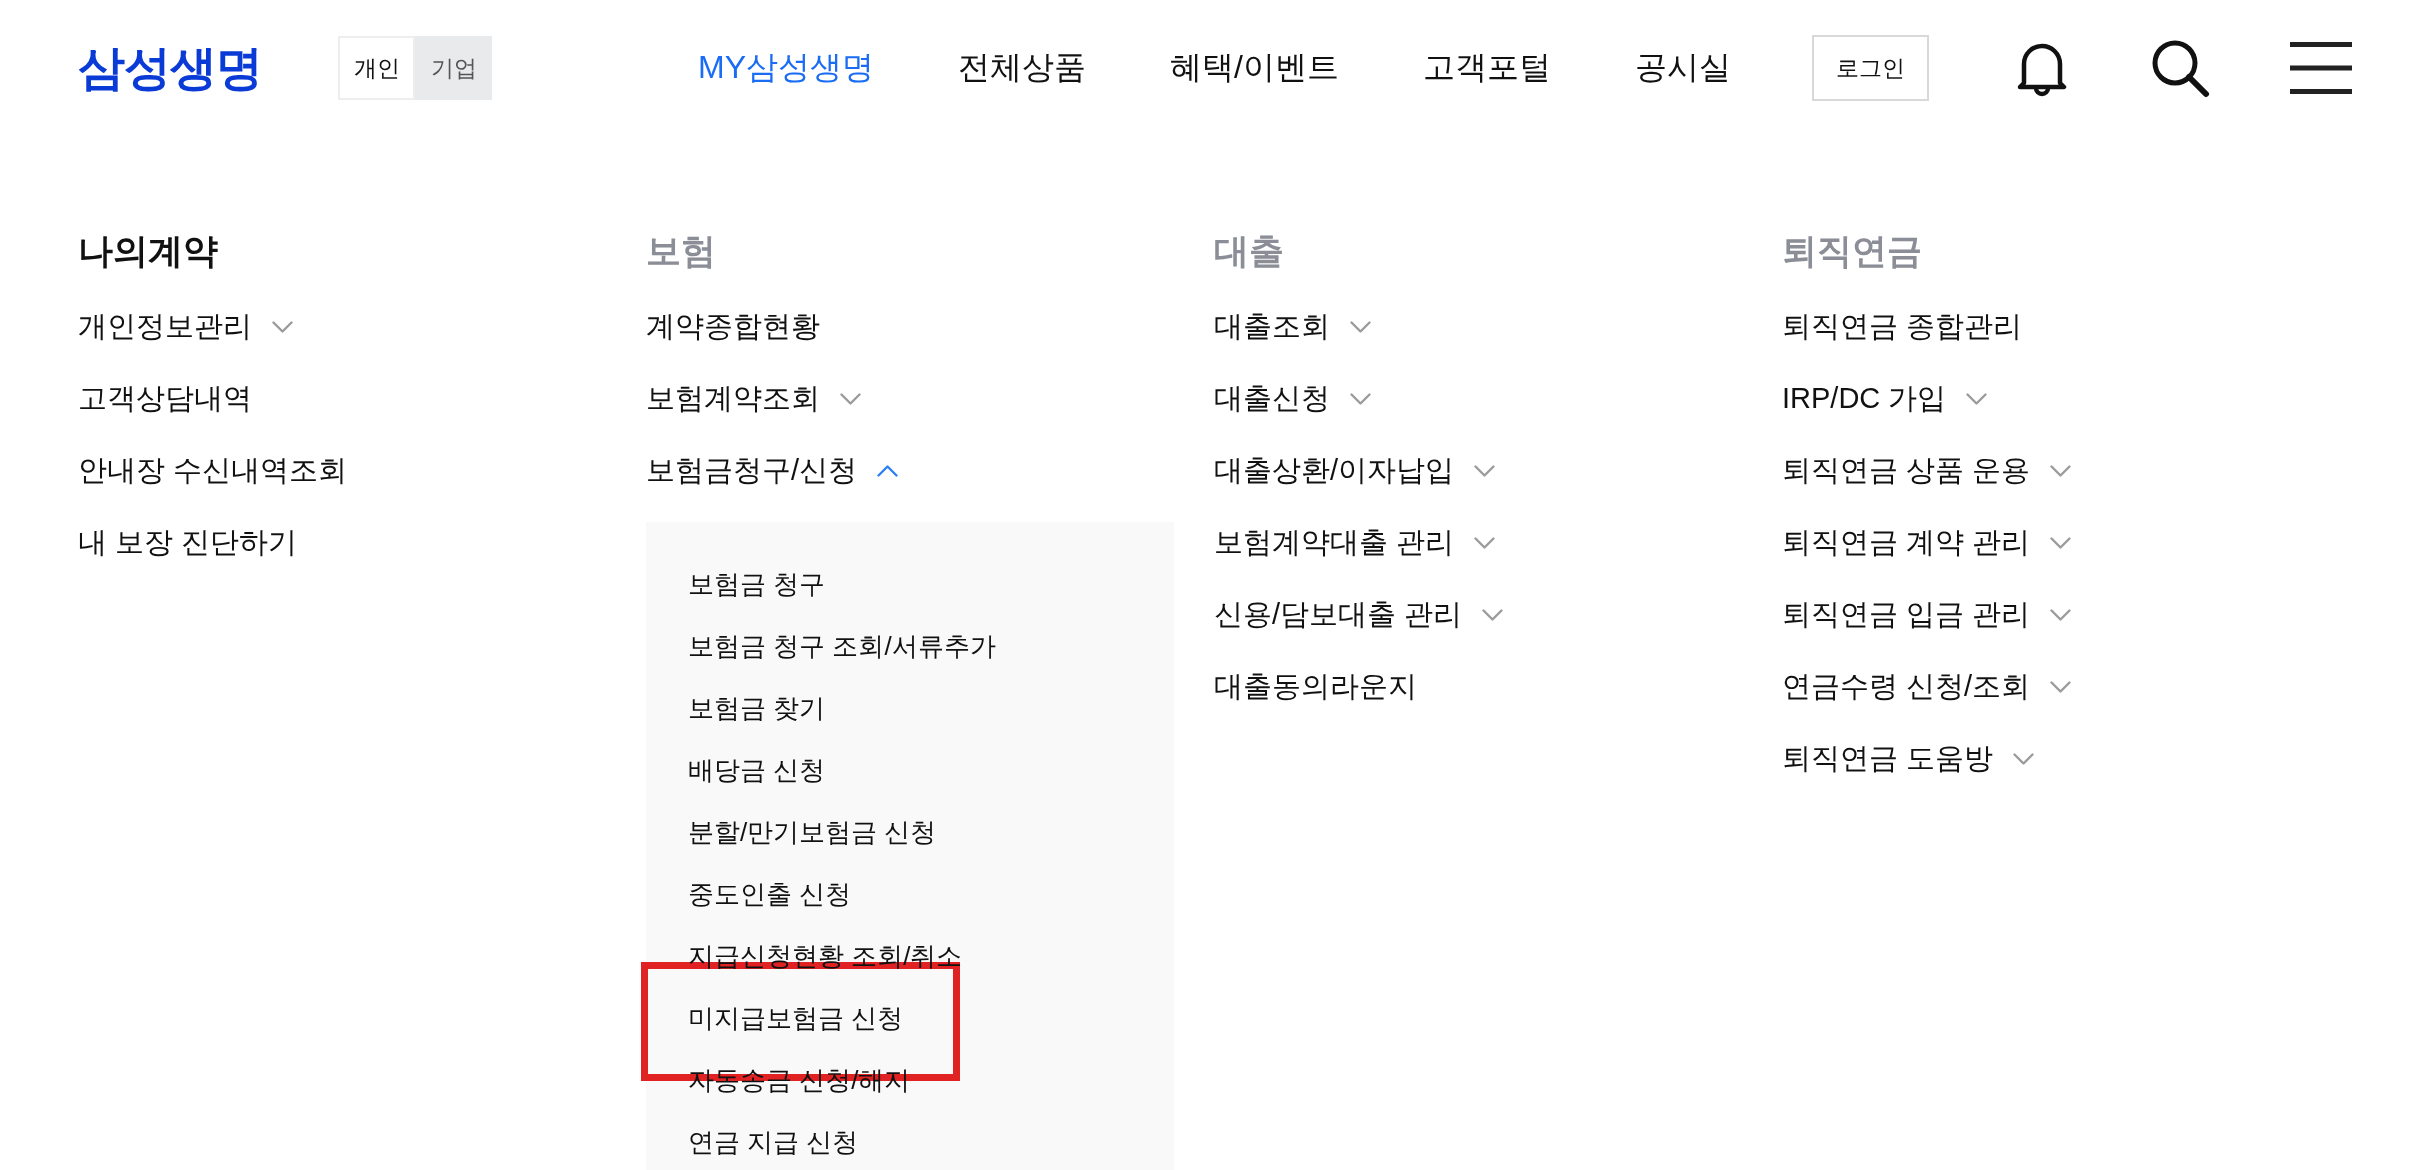  What do you see at coordinates (681, 251) in the screenshot?
I see `menu-column-heading: 보험` at bounding box center [681, 251].